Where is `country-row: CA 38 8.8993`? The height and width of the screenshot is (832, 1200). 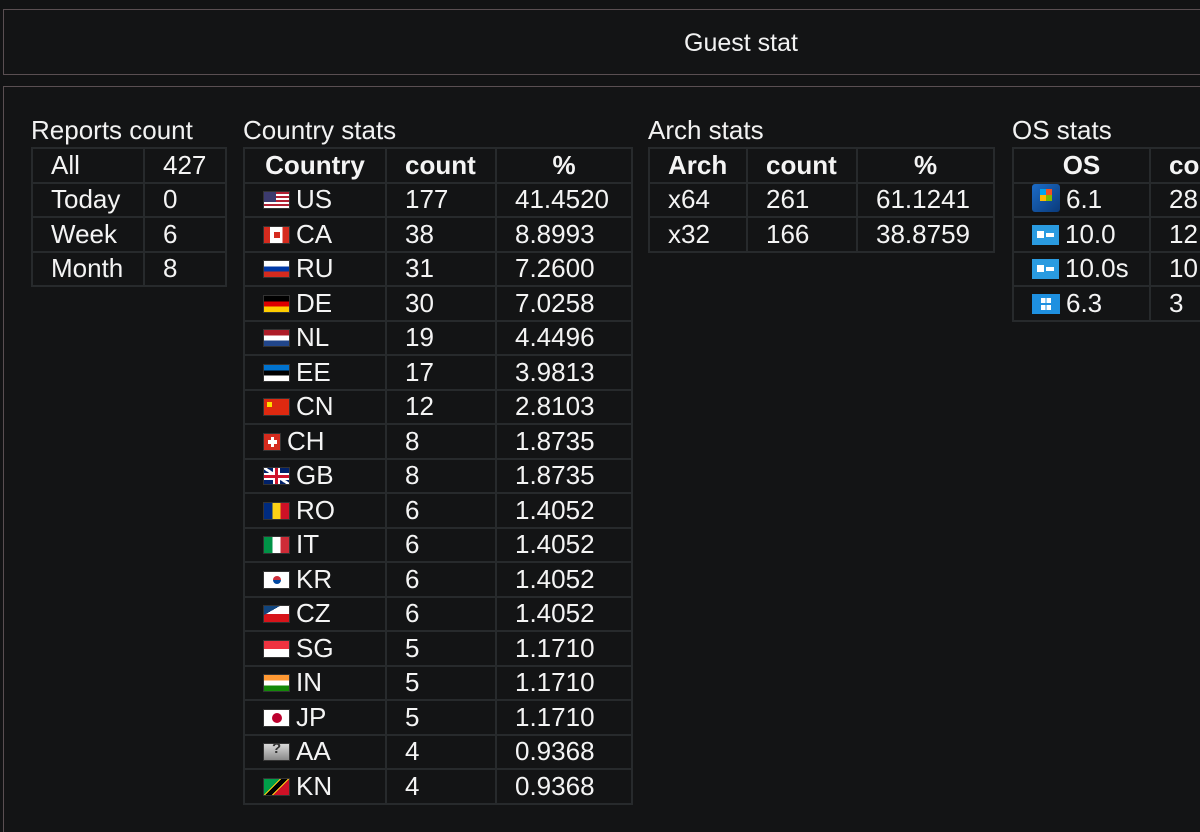
country-row: CA 38 8.8993 is located at coordinates (438, 234).